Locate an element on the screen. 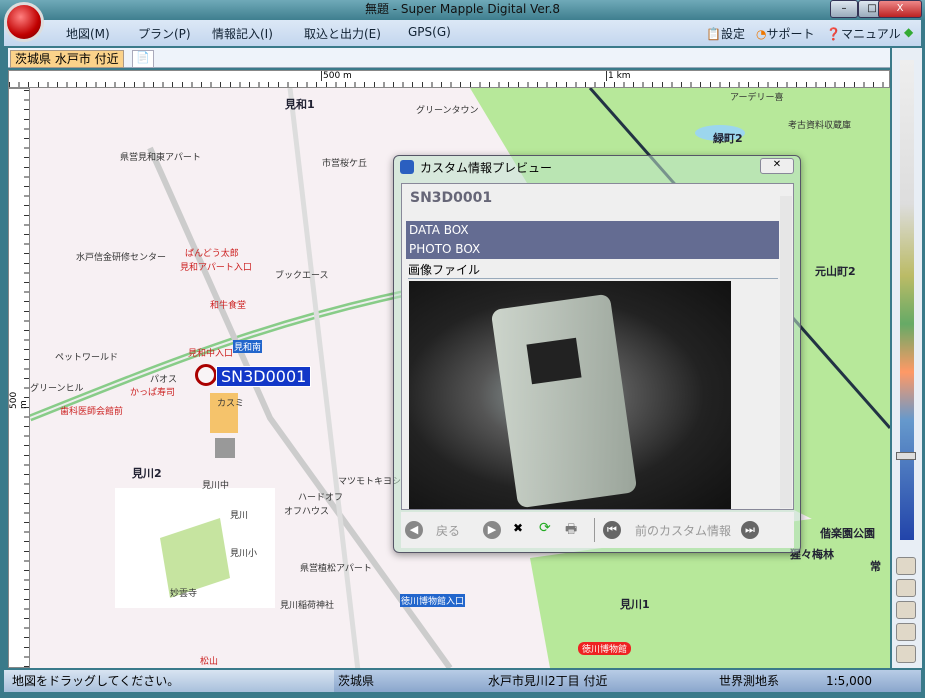 Image resolution: width=925 pixels, height=698 pixels. title-bar: 無題 - Super Mapple Digital Ver.8 is located at coordinates (462, 10).